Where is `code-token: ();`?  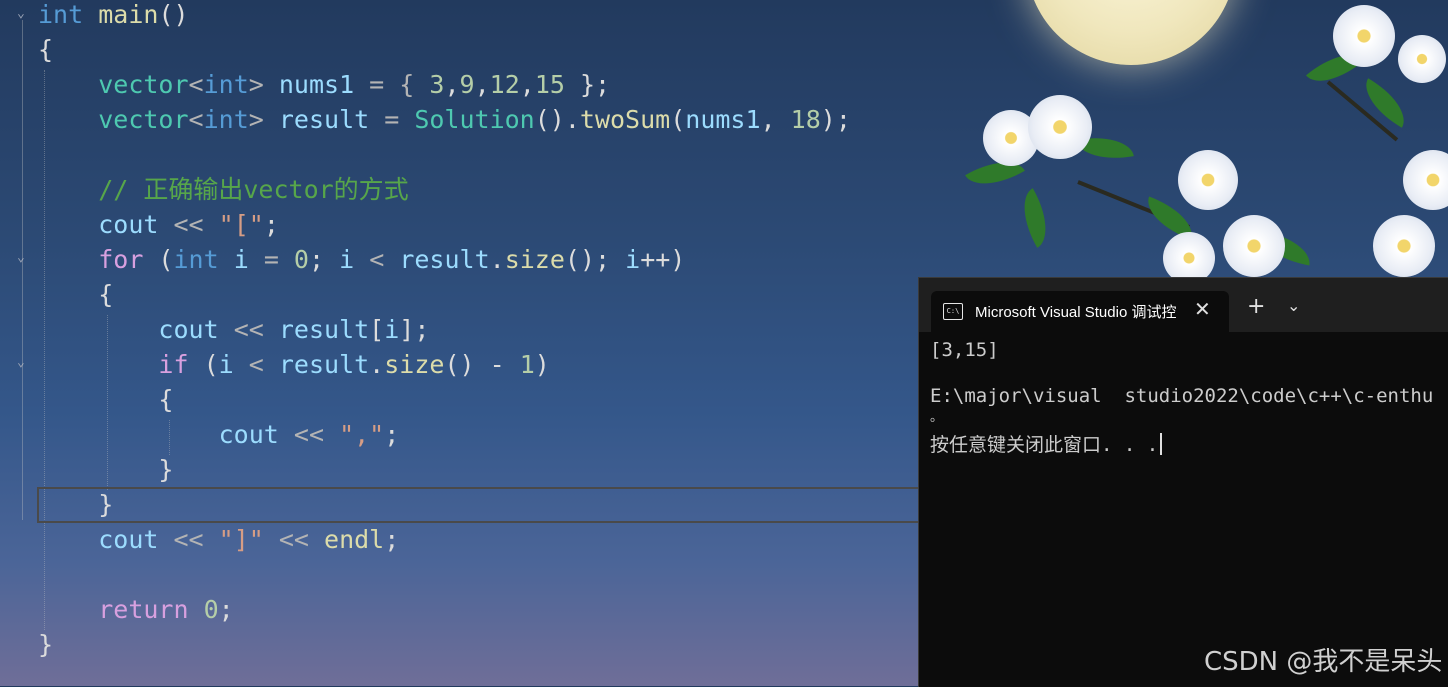 code-token: (); is located at coordinates (595, 259).